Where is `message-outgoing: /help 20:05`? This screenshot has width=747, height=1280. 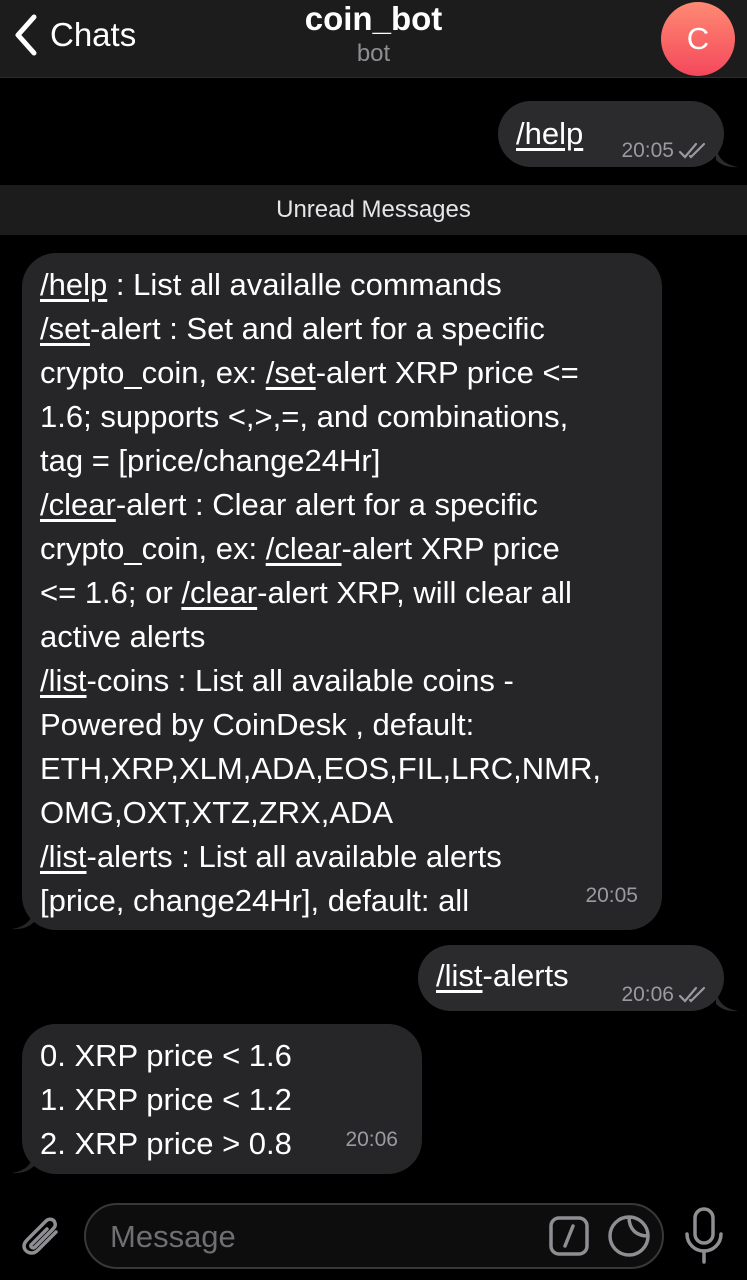 message-outgoing: /help 20:05 is located at coordinates (611, 134).